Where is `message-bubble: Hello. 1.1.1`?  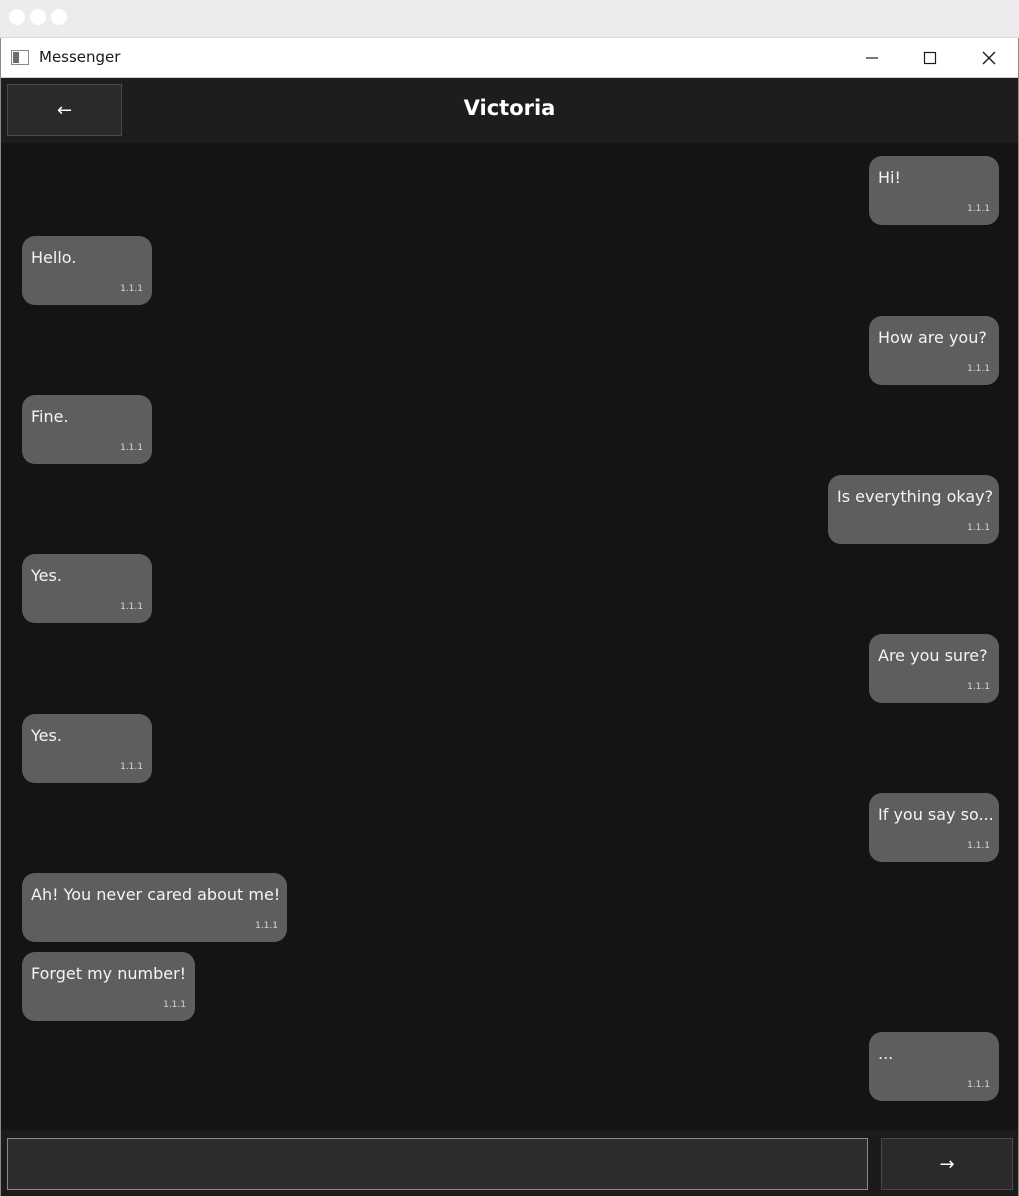 message-bubble: Hello. 1.1.1 is located at coordinates (87, 270).